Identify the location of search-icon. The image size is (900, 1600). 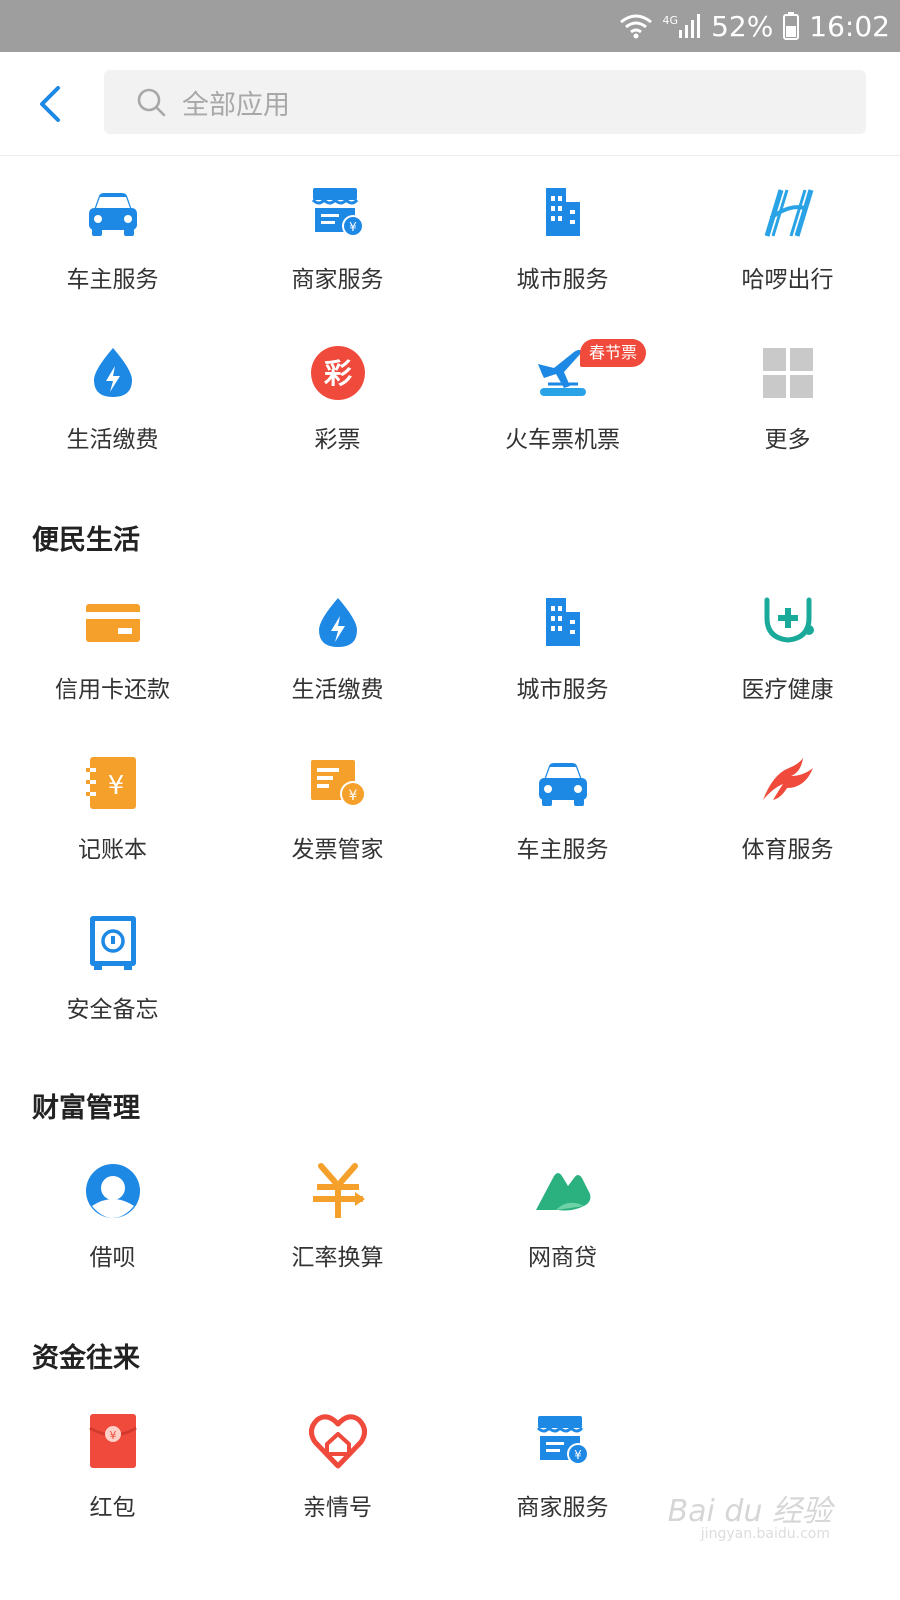
(151, 102).